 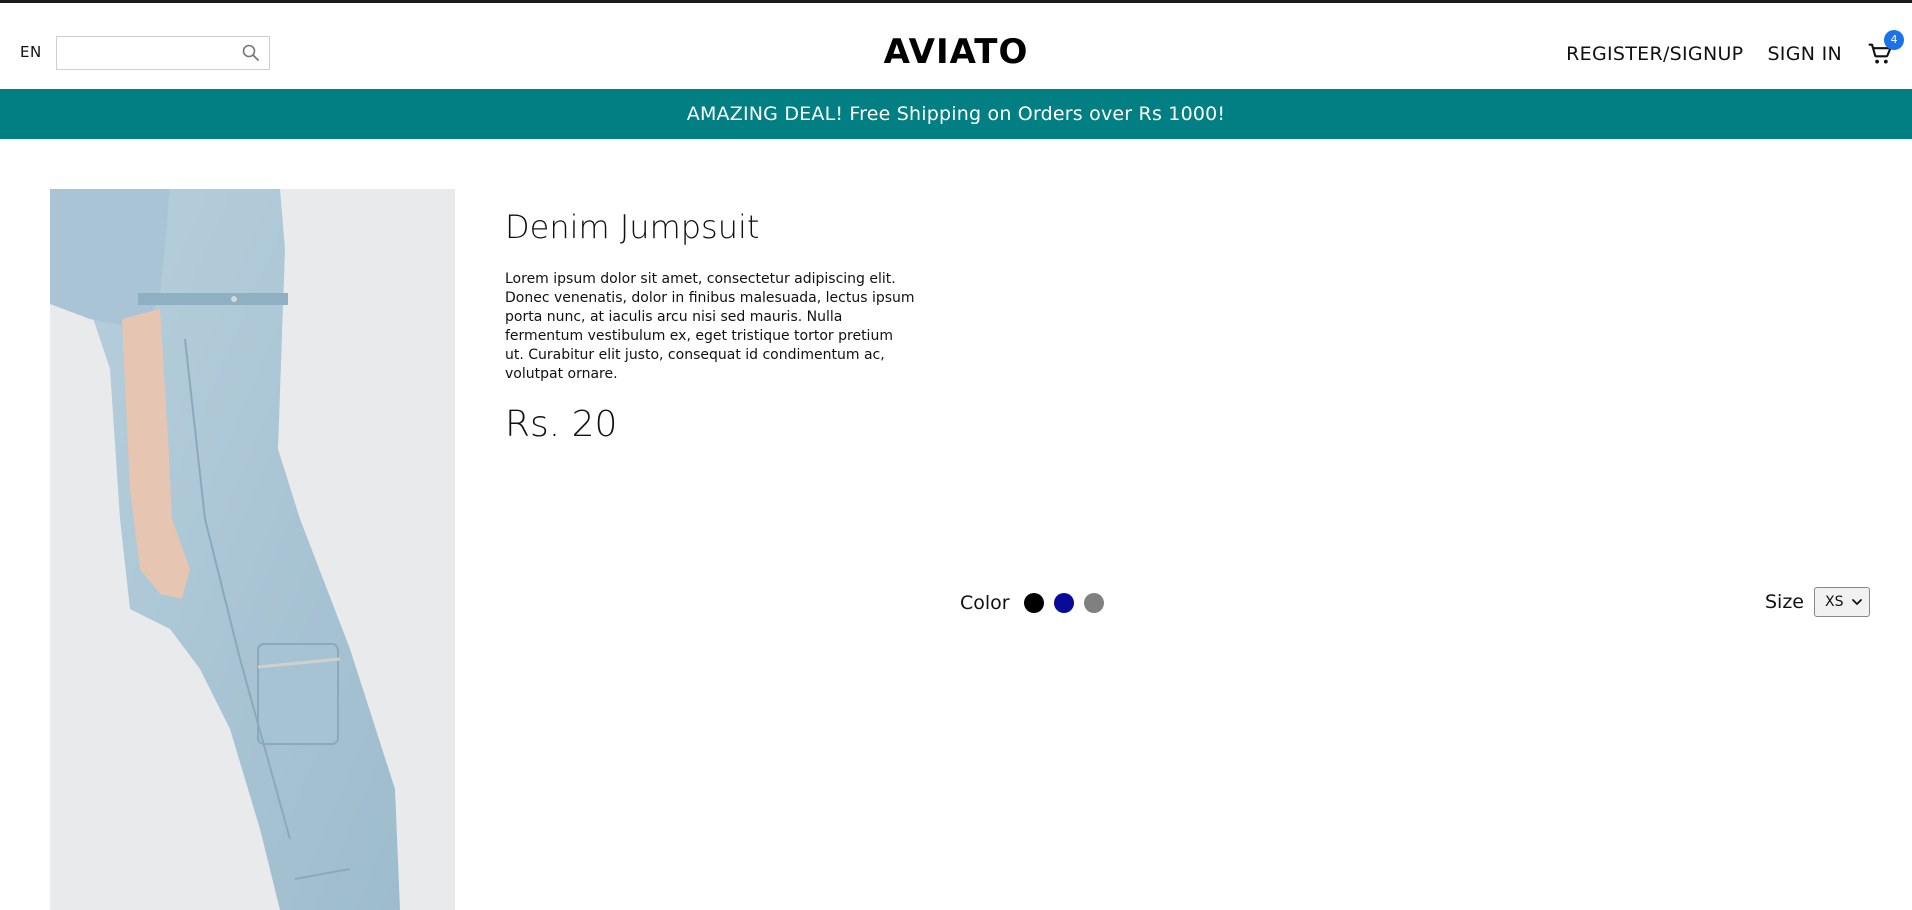 What do you see at coordinates (561, 424) in the screenshot?
I see `product-price: Rs. 20` at bounding box center [561, 424].